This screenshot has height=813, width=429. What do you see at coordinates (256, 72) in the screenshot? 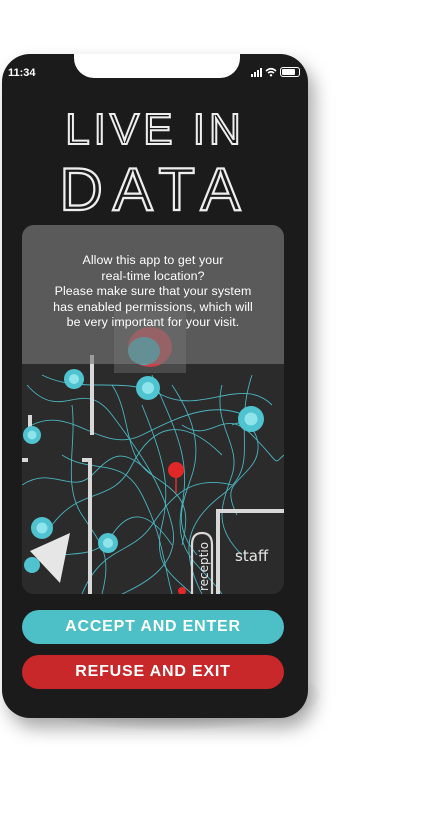
I see `signal-icon` at bounding box center [256, 72].